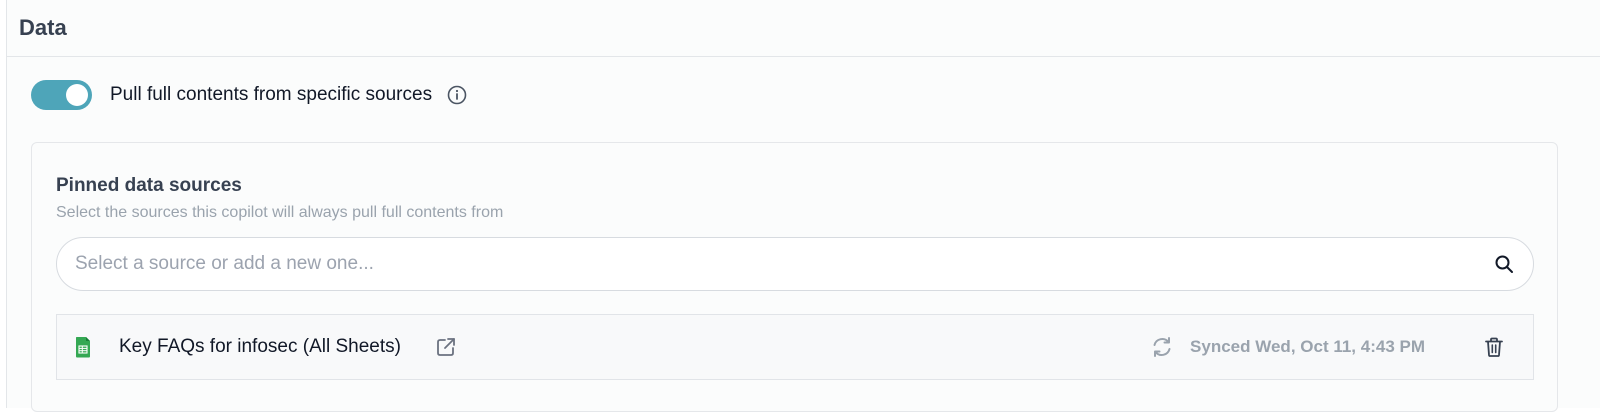 The width and height of the screenshot is (1600, 412). I want to click on pull-contents-toggle, so click(61, 95).